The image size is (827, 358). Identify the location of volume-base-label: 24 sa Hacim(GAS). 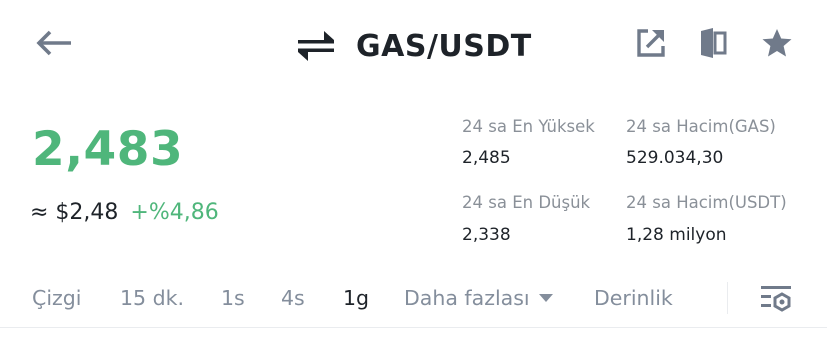
(701, 126).